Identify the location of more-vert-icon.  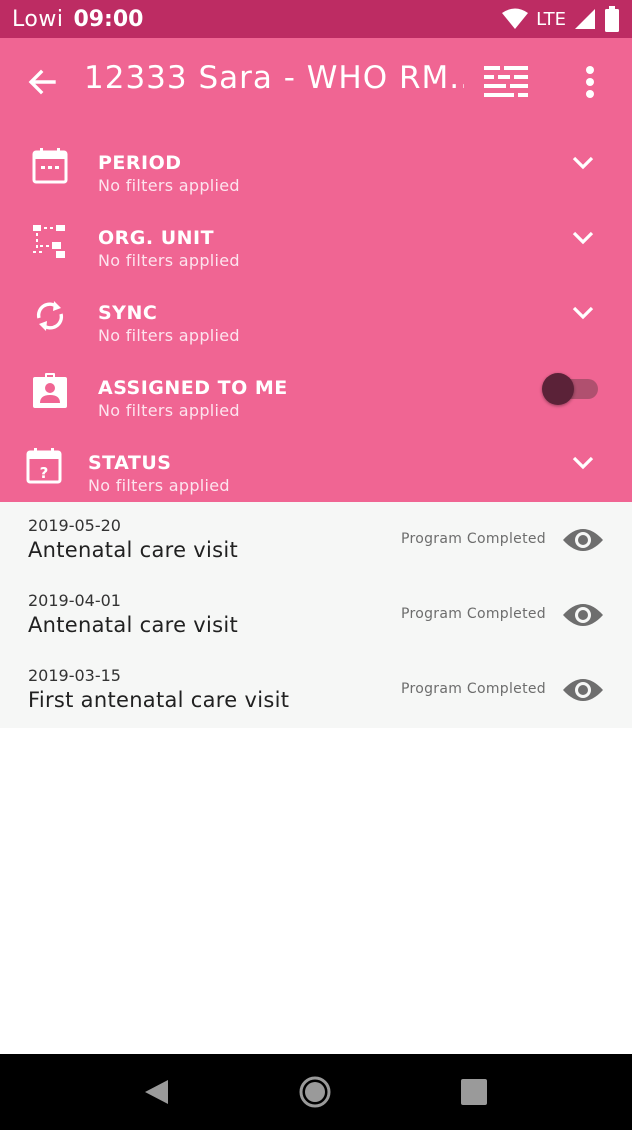
(590, 82).